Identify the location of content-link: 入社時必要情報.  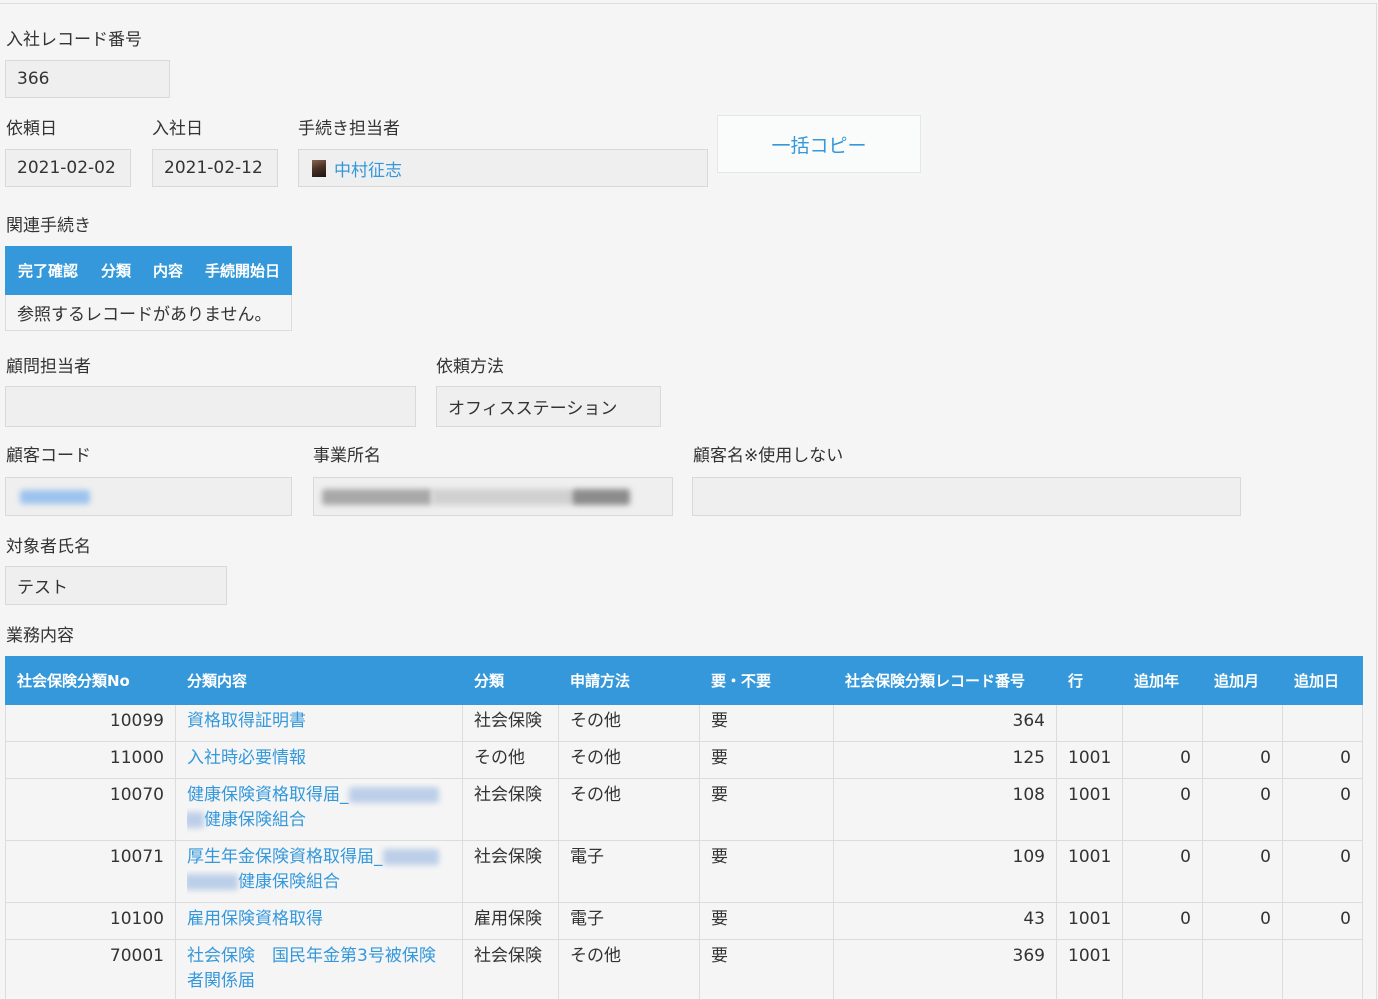
(246, 758).